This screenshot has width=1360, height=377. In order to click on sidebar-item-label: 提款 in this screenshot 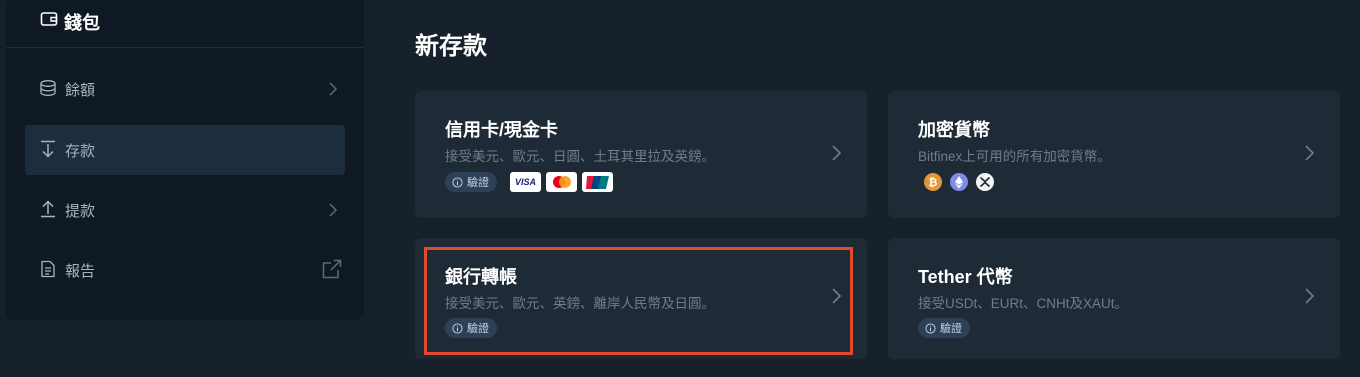, I will do `click(80, 211)`.